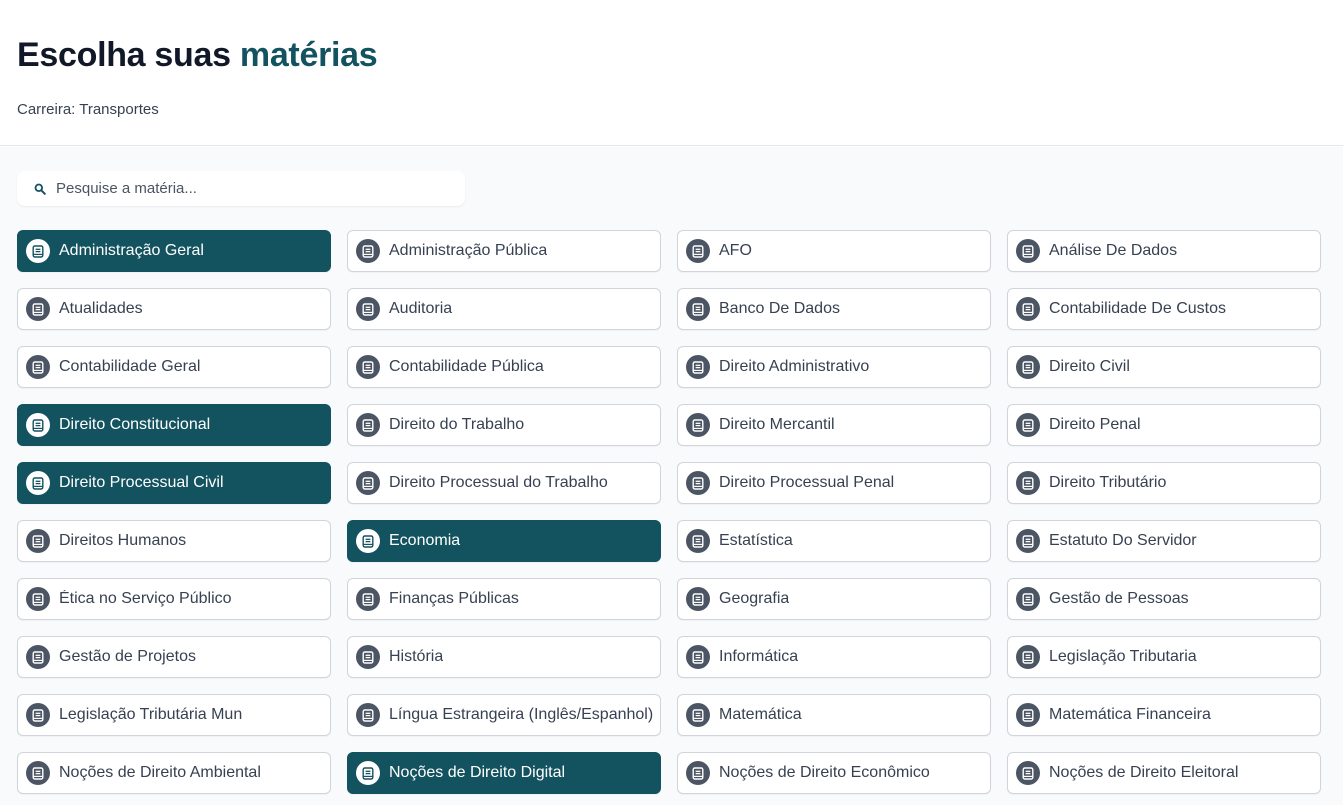 This screenshot has height=805, width=1343. I want to click on subject-option: Administração Pública, so click(504, 251).